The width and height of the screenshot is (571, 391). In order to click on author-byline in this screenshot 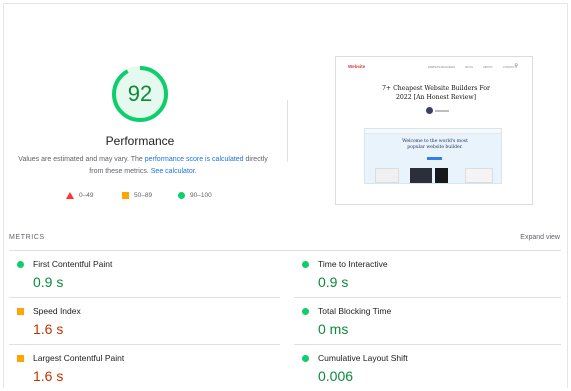, I will do `click(436, 111)`.